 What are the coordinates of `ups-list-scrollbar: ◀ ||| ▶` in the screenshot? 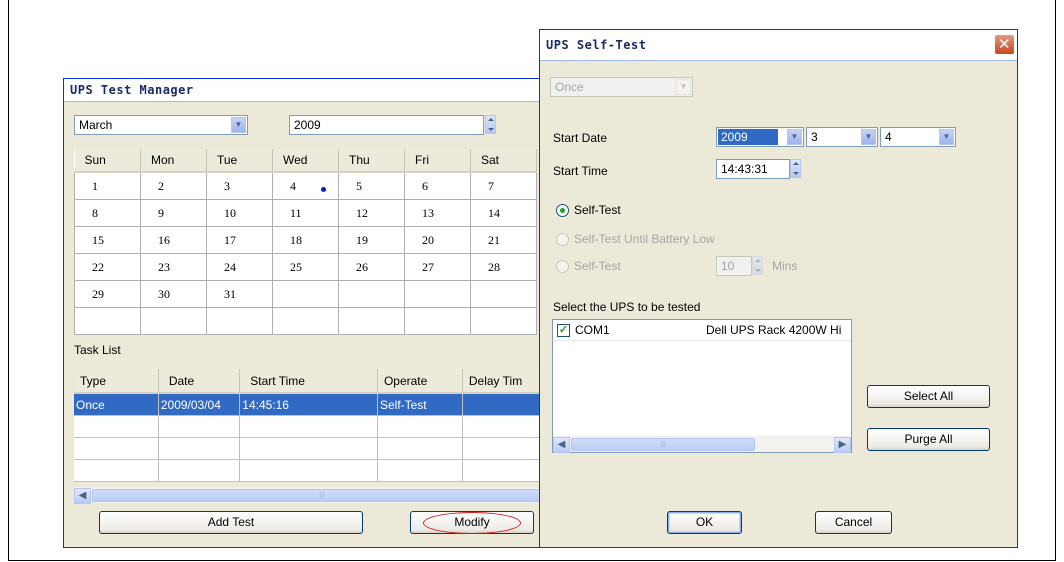 It's located at (702, 444).